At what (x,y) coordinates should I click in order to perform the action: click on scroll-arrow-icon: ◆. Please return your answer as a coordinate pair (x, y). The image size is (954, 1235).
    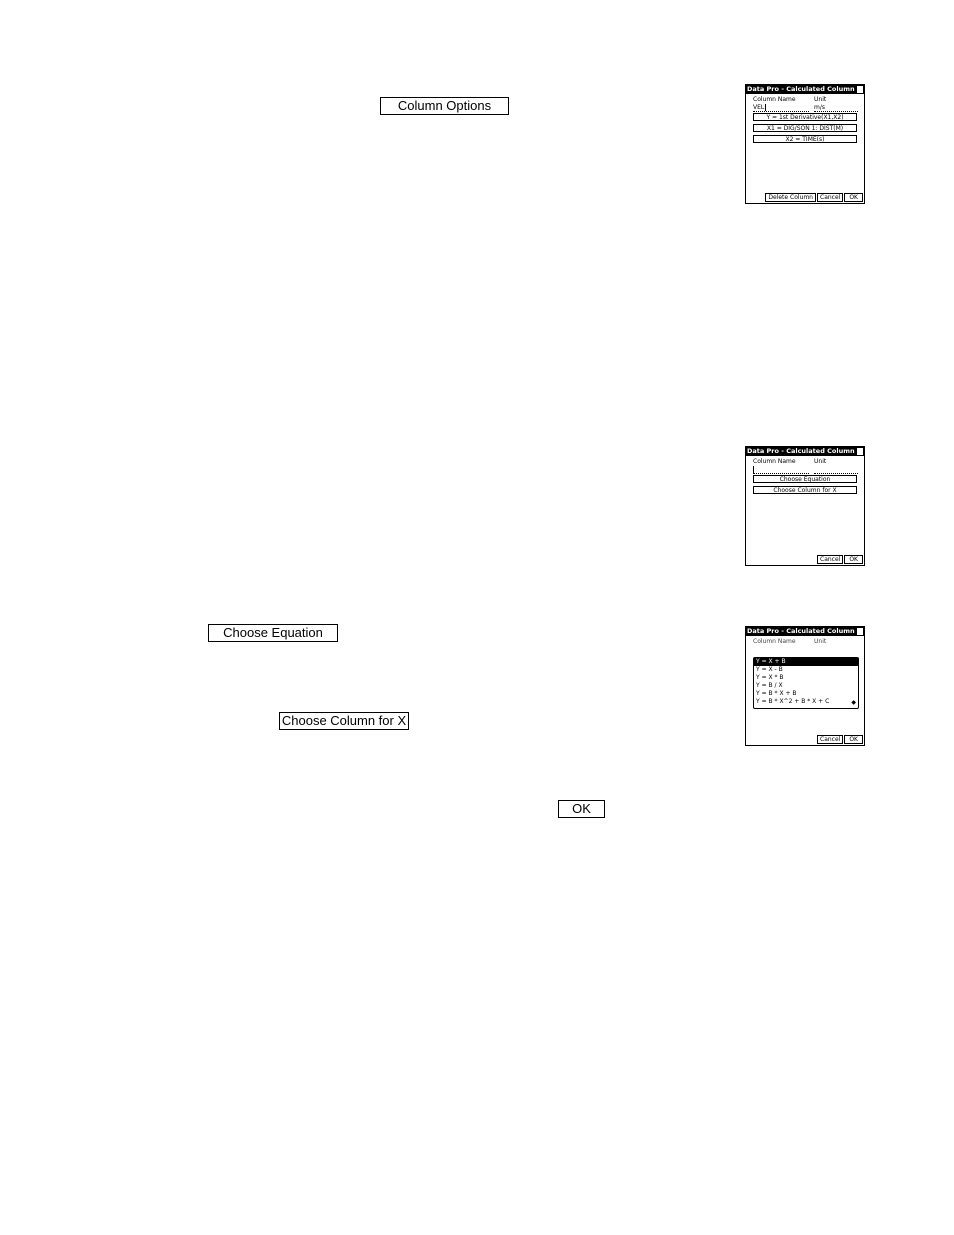
    Looking at the image, I should click on (853, 702).